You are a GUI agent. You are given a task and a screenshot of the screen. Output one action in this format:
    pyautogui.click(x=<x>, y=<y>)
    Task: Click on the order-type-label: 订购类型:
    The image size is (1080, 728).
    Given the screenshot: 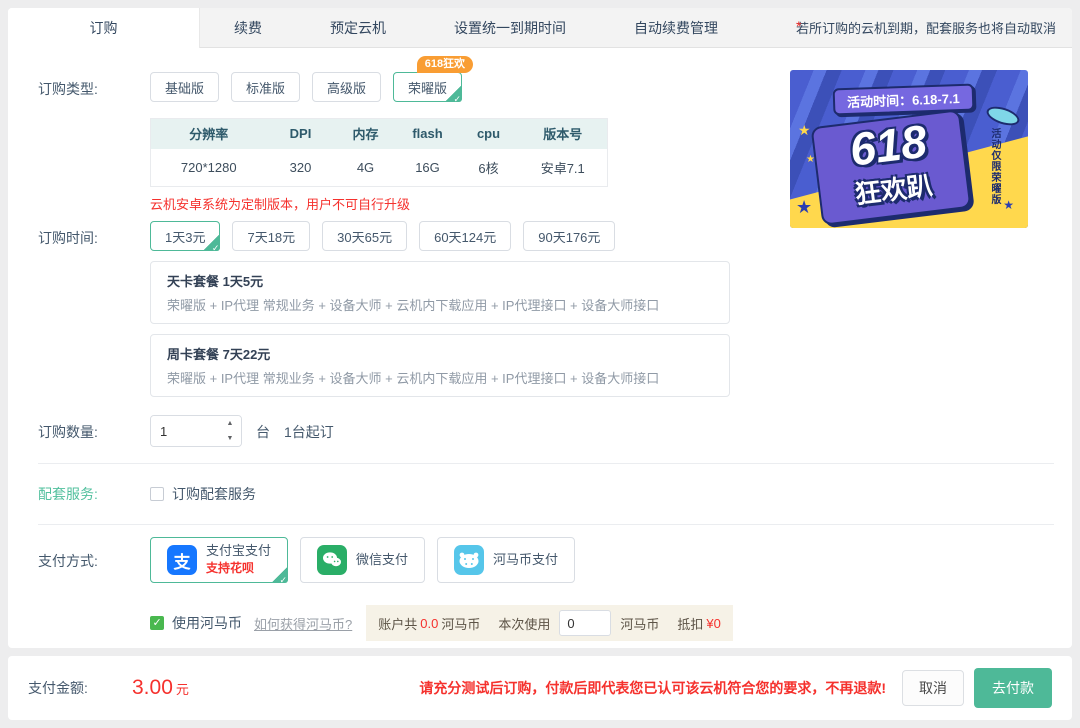 What is the action you would take?
    pyautogui.click(x=68, y=89)
    